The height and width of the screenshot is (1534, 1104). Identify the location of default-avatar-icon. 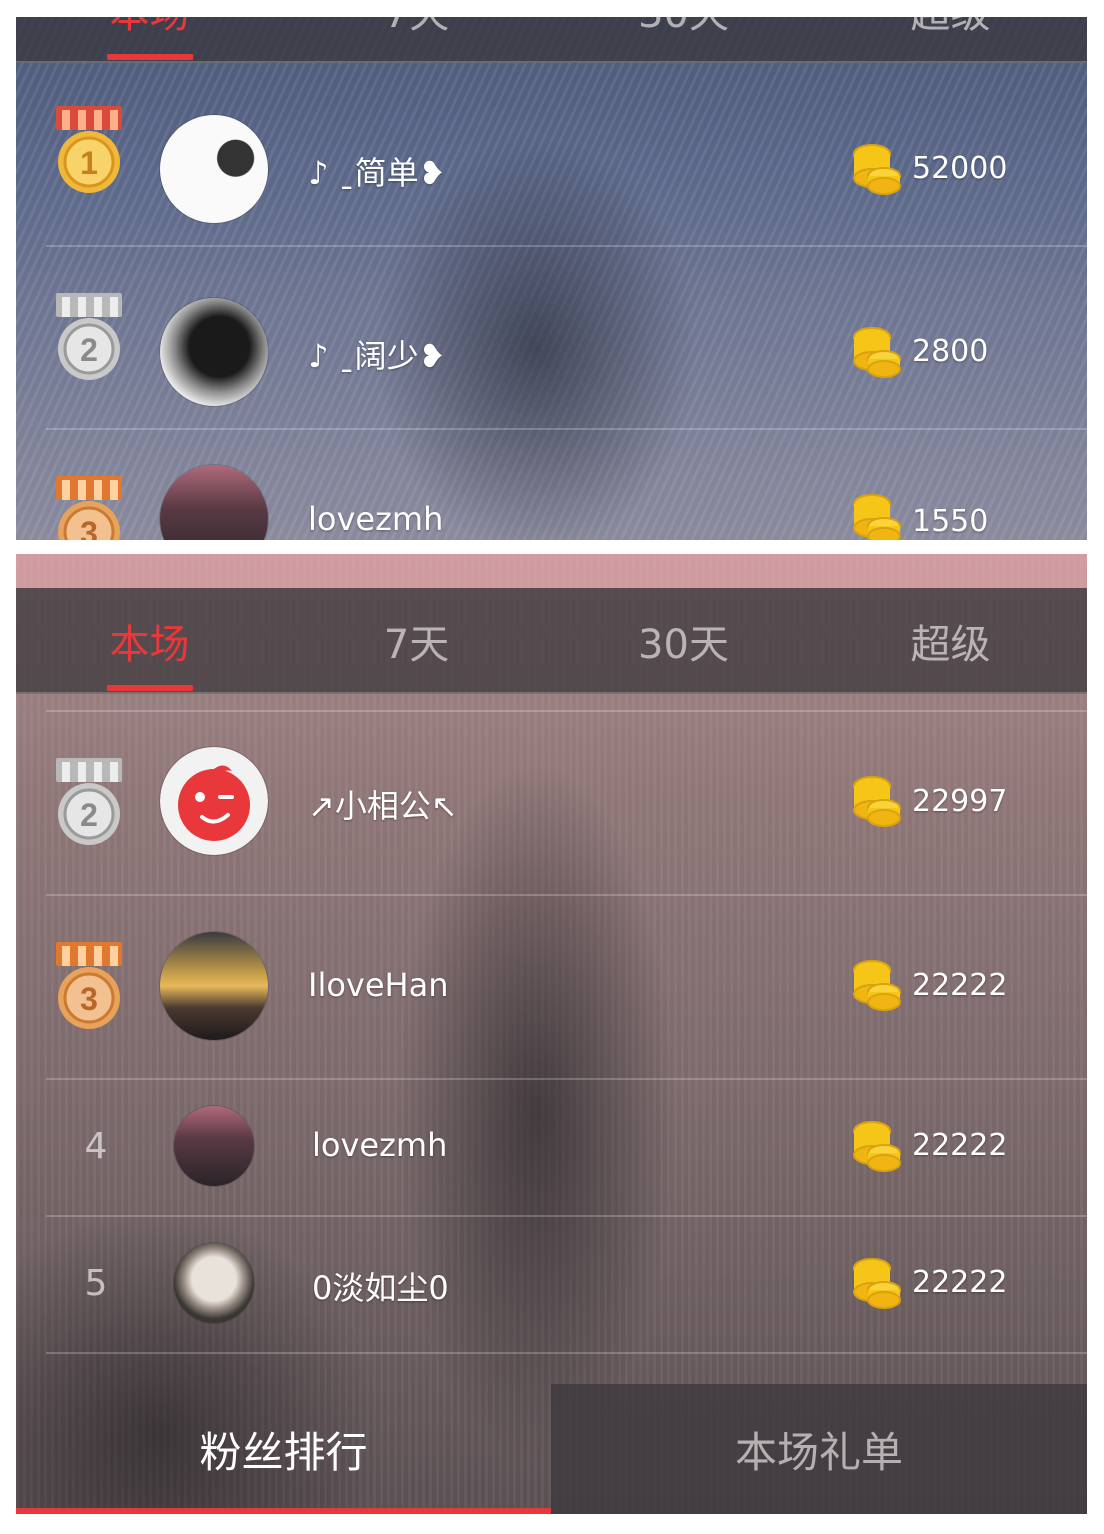
(214, 801).